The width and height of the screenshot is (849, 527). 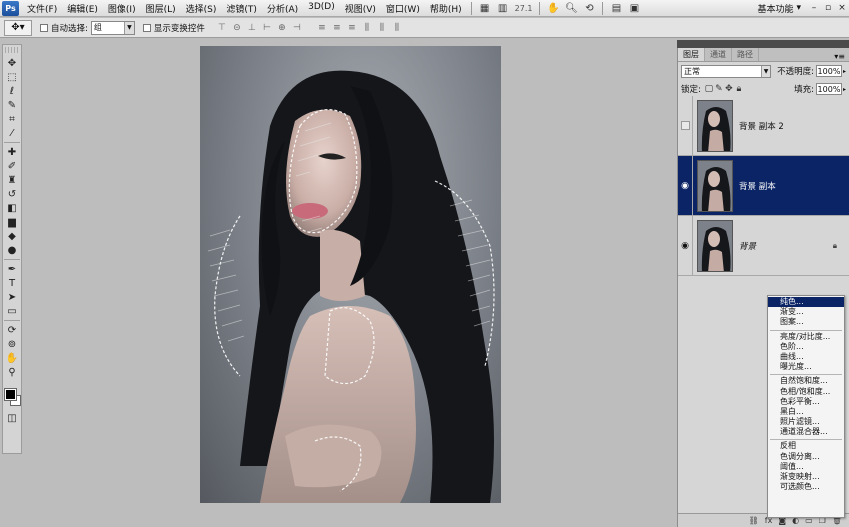 What do you see at coordinates (241, 8) in the screenshot?
I see `menu-item-5: 滤镜(T)` at bounding box center [241, 8].